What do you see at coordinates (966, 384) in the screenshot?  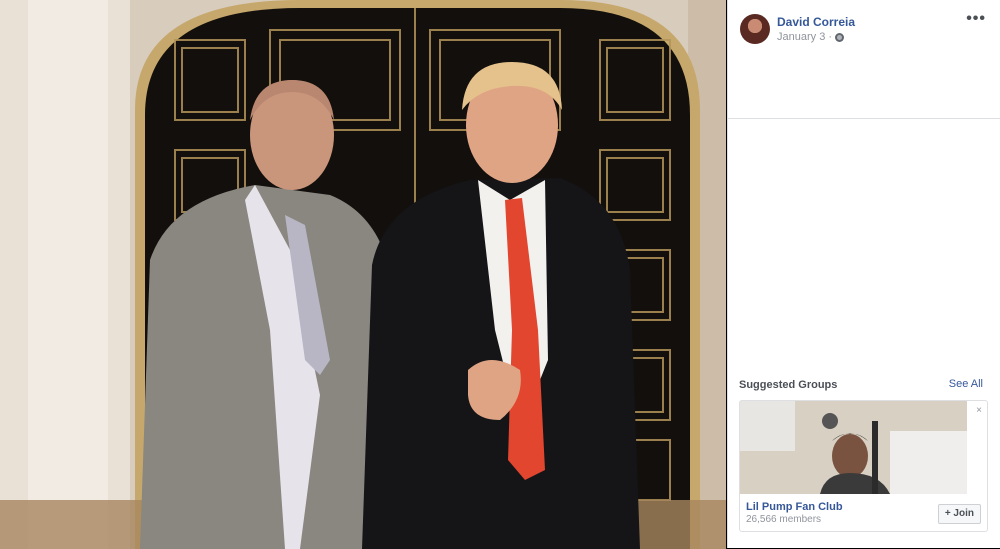 I see `see-all-link: See All` at bounding box center [966, 384].